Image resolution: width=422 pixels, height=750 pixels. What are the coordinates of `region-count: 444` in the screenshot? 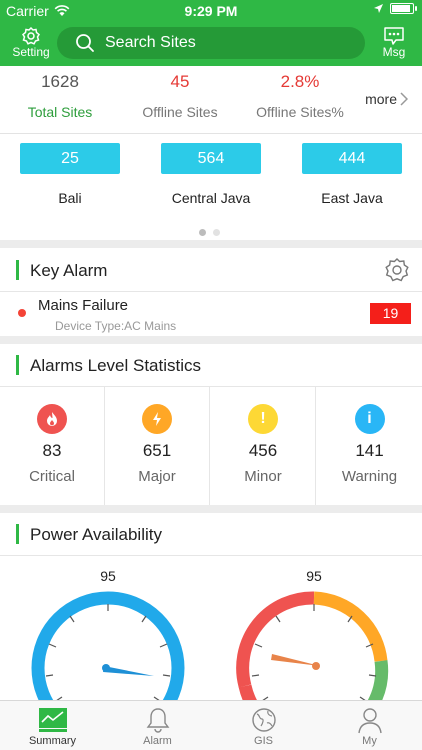 It's located at (352, 158).